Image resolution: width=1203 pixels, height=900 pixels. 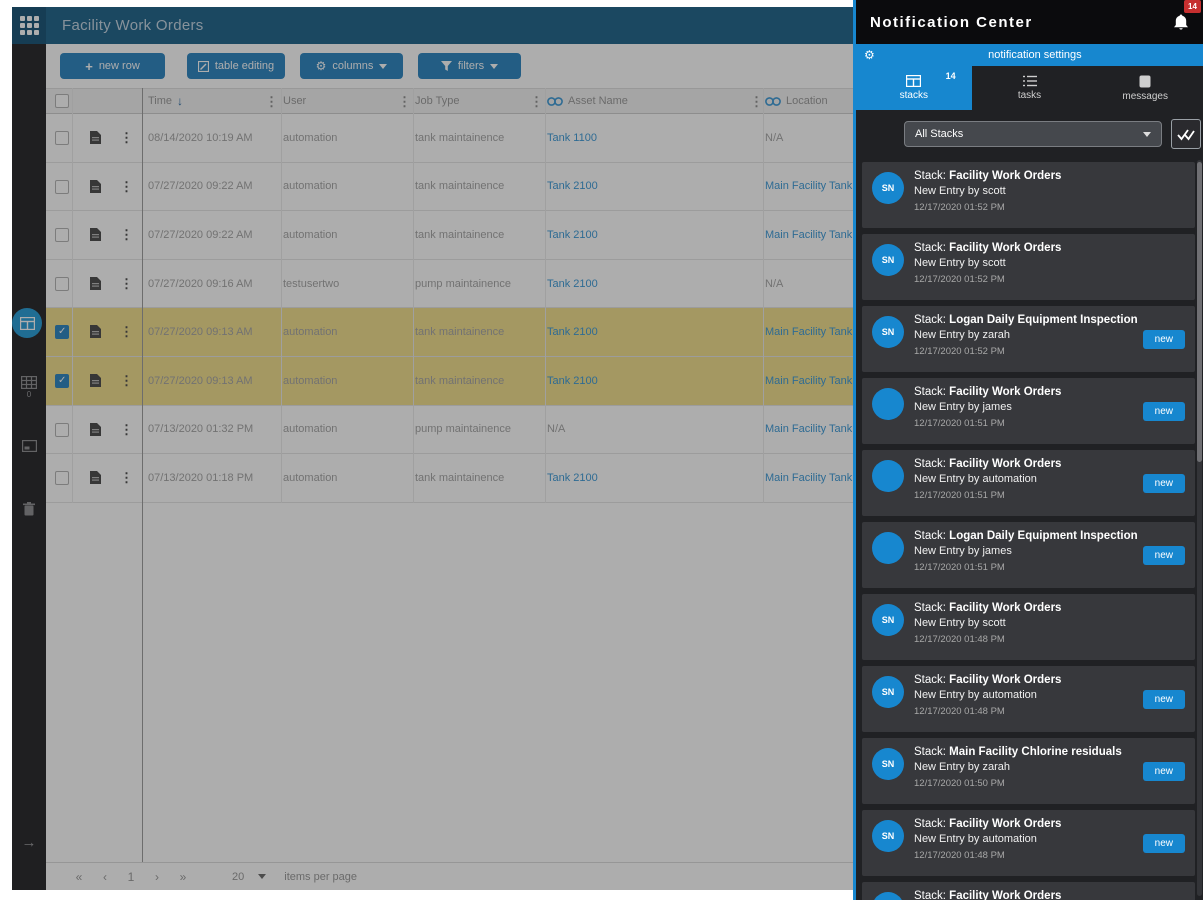 I want to click on notification-timestamp: 12/17/2020 01:51 PM, so click(x=959, y=495).